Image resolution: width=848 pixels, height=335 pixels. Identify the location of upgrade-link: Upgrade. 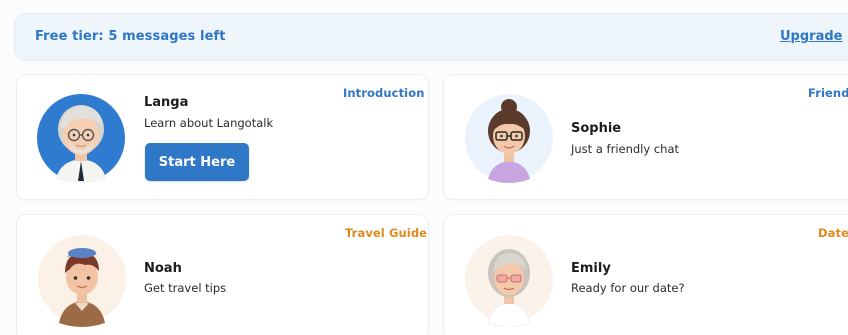
(811, 36).